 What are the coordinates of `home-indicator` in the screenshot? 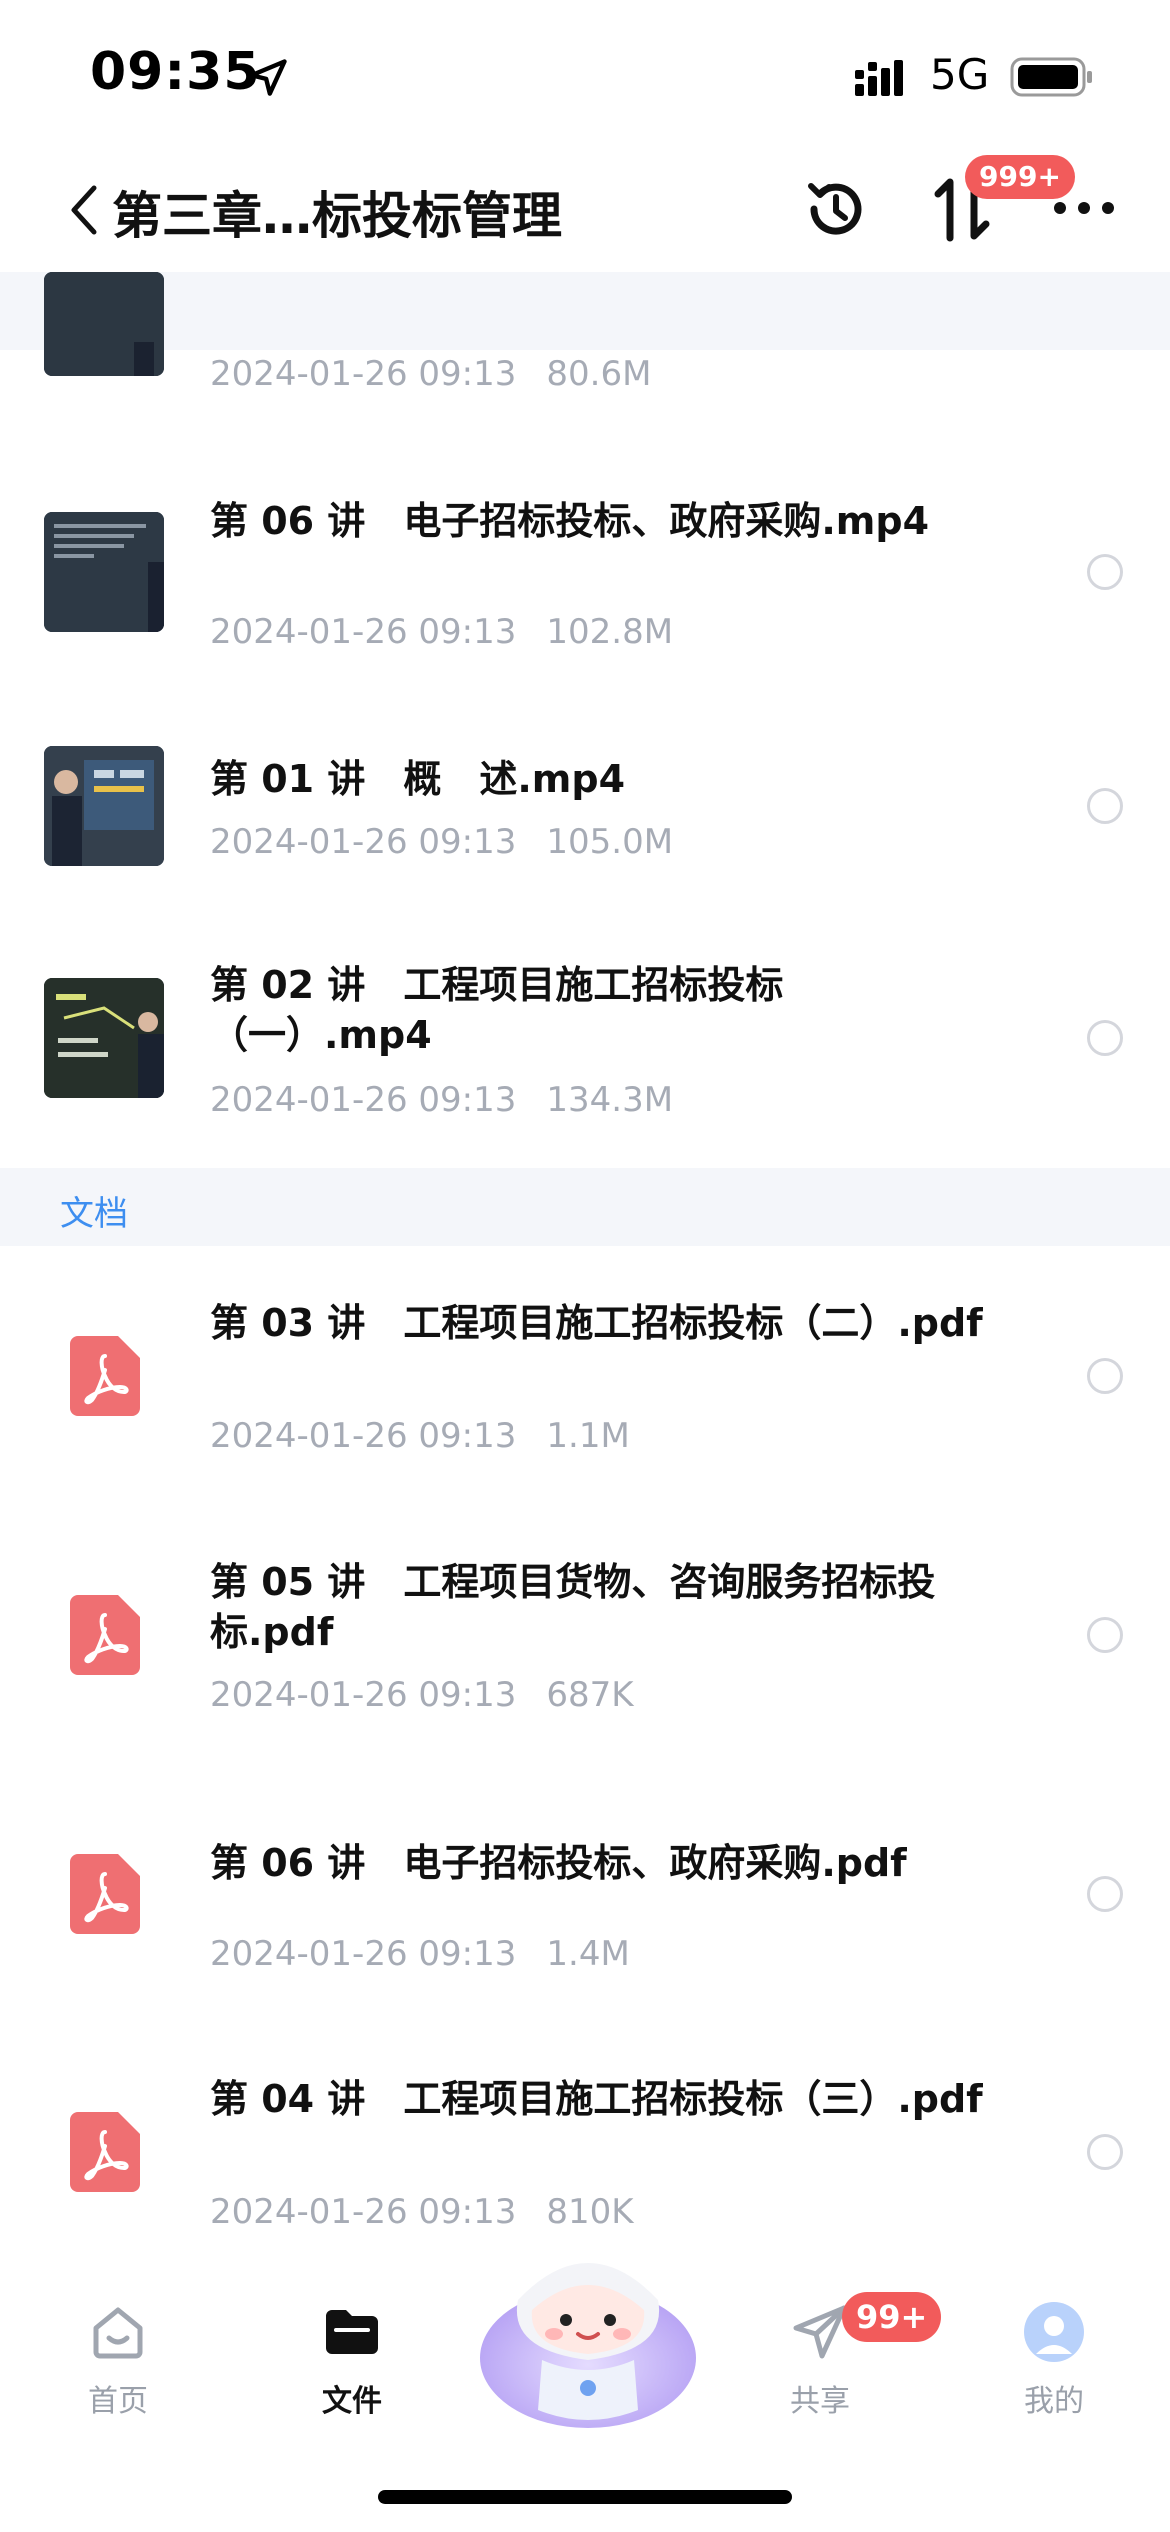 It's located at (585, 2497).